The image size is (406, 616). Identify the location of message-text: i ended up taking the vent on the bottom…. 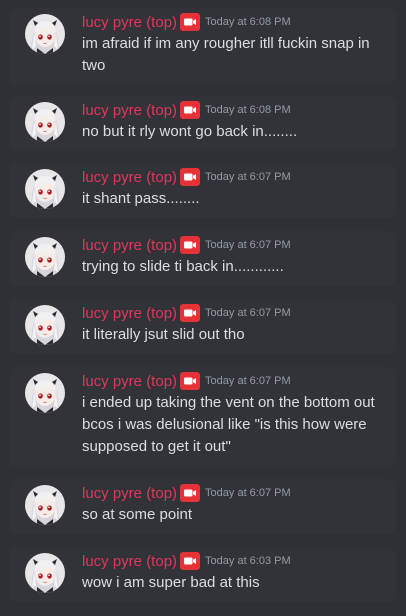
(228, 424).